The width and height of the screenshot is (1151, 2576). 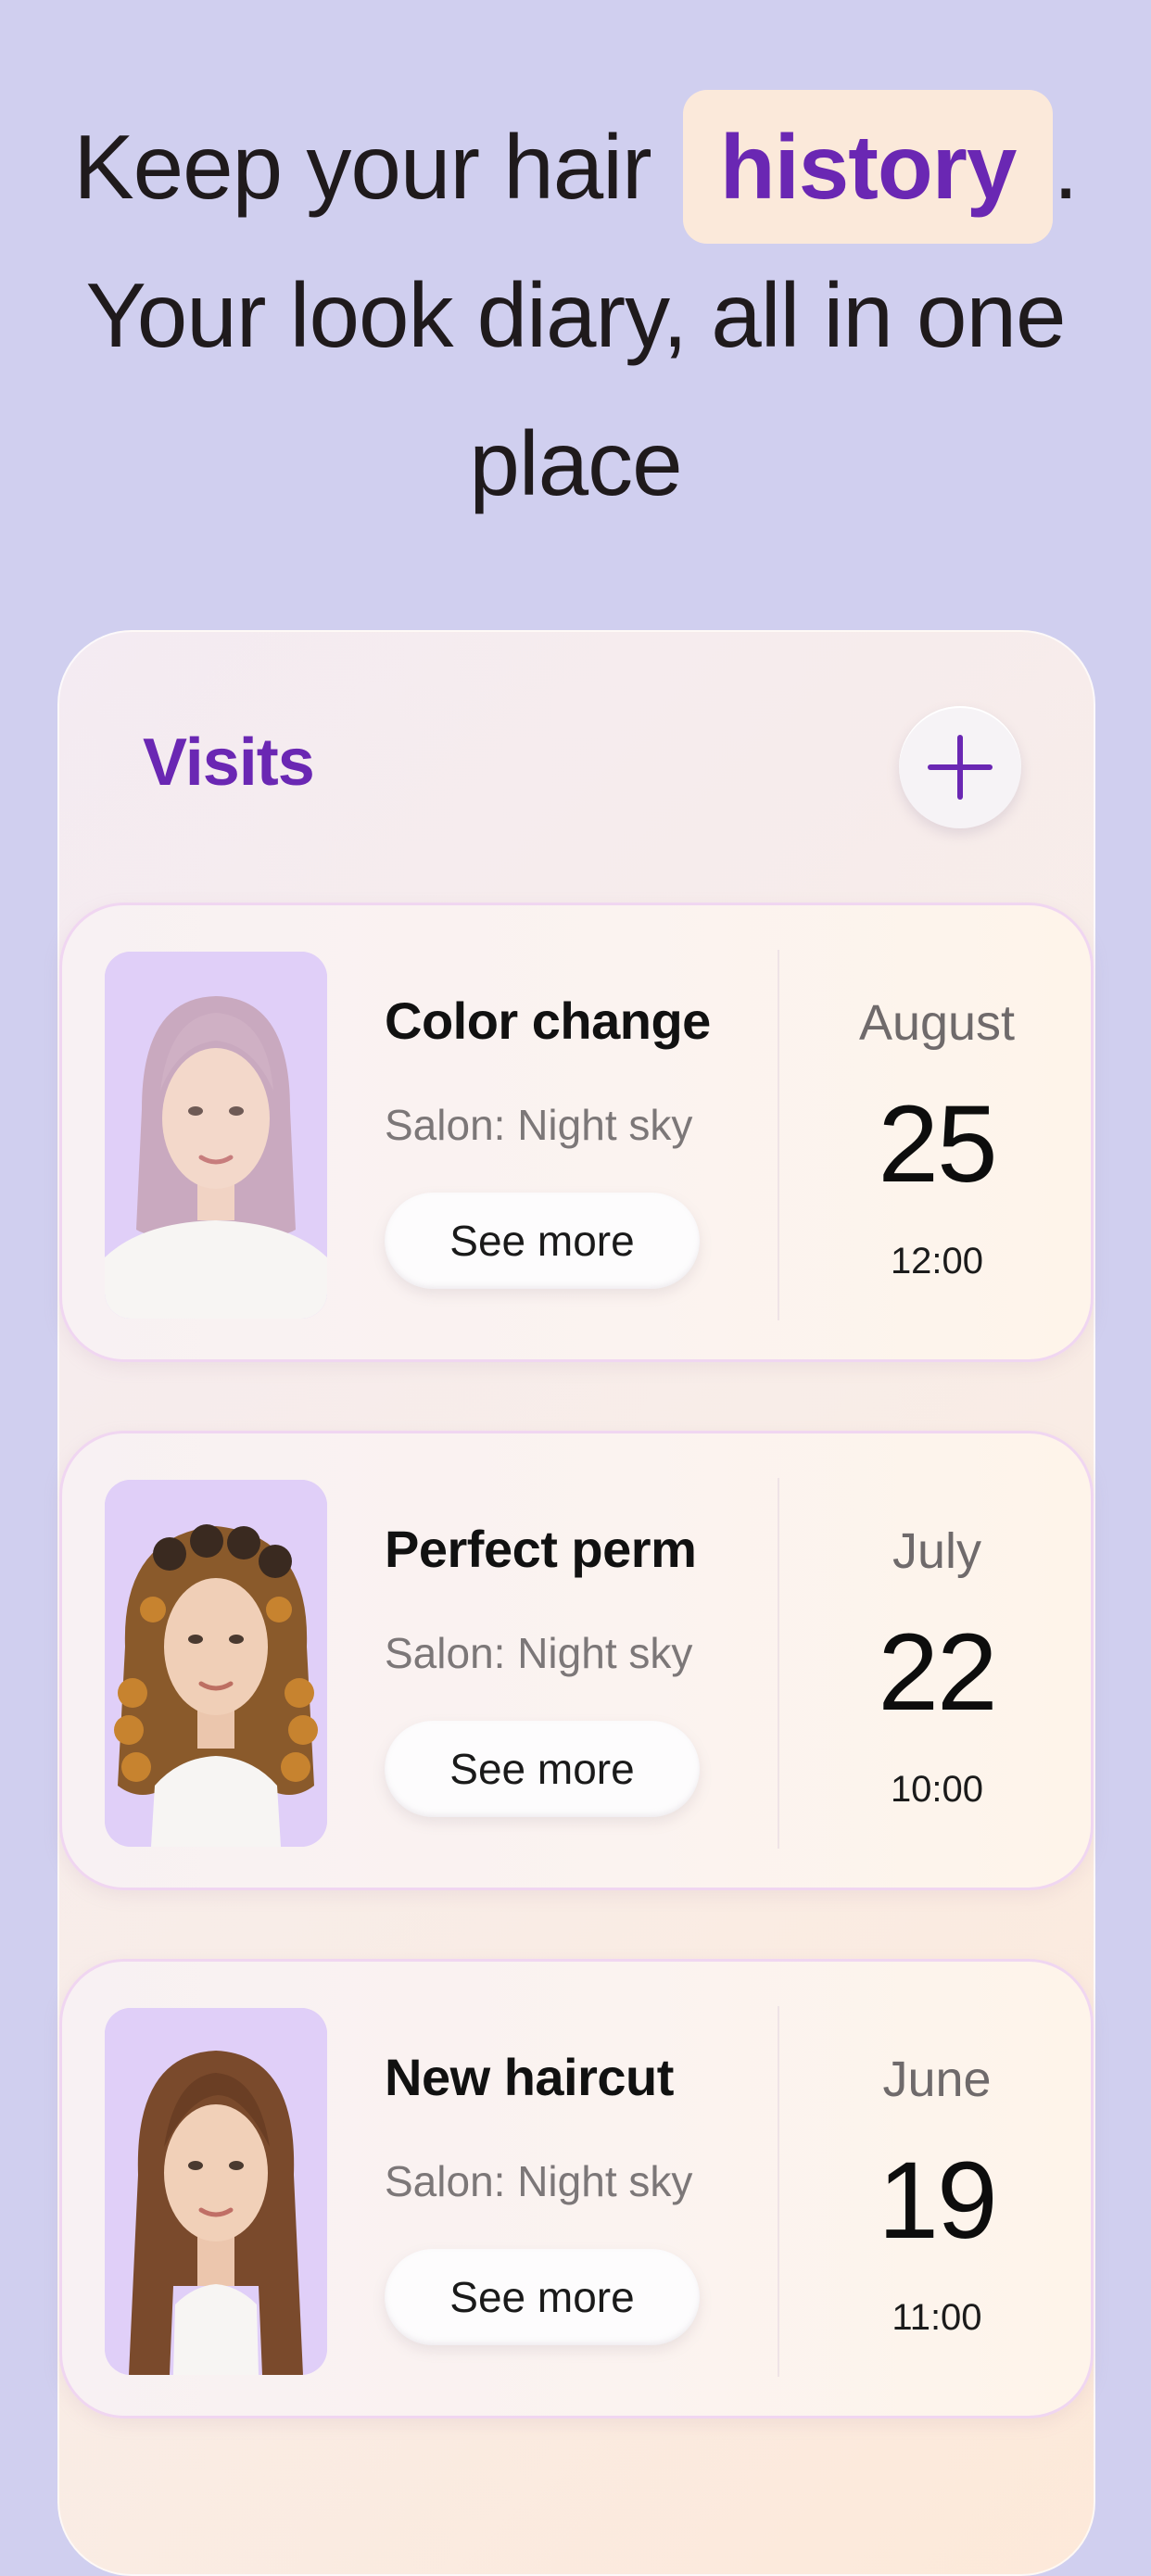 I want to click on visit-month: June, so click(x=937, y=2080).